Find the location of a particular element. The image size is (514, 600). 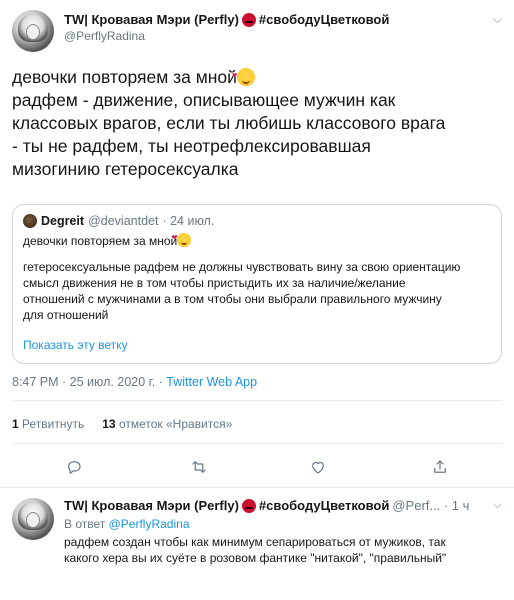

share-button is located at coordinates (440, 467).